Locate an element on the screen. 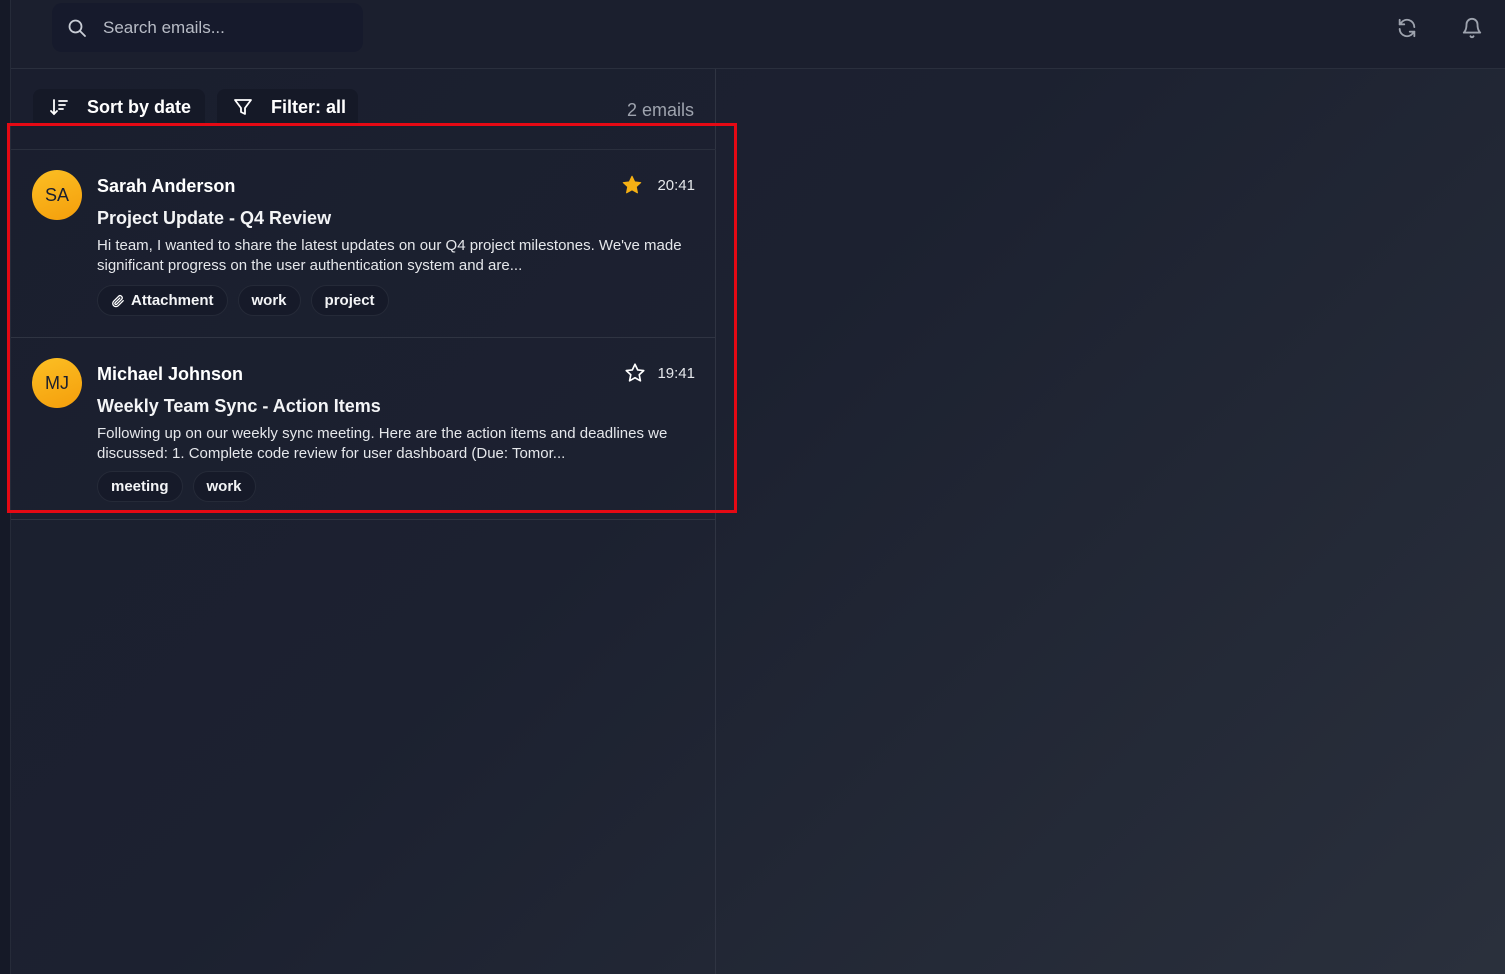 This screenshot has height=974, width=1505. avatar: MJ is located at coordinates (57, 383).